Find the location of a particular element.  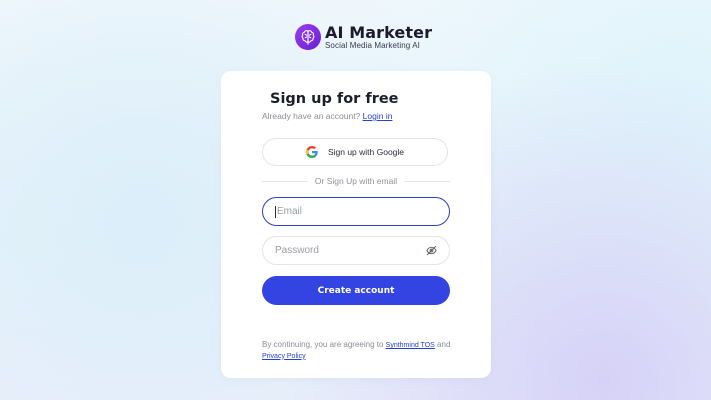

terms-text: By continuing, you are agreeing to is located at coordinates (323, 344).